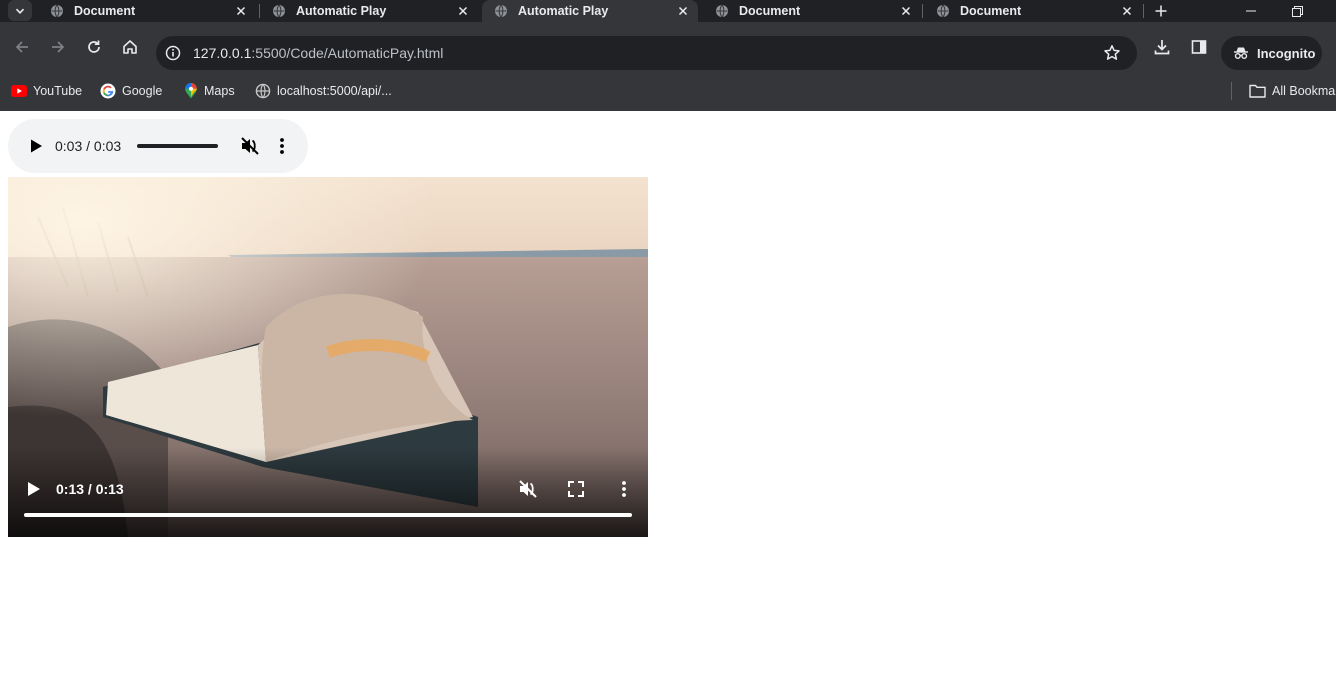  I want to click on tab-document-1: Document, so click(147, 11).